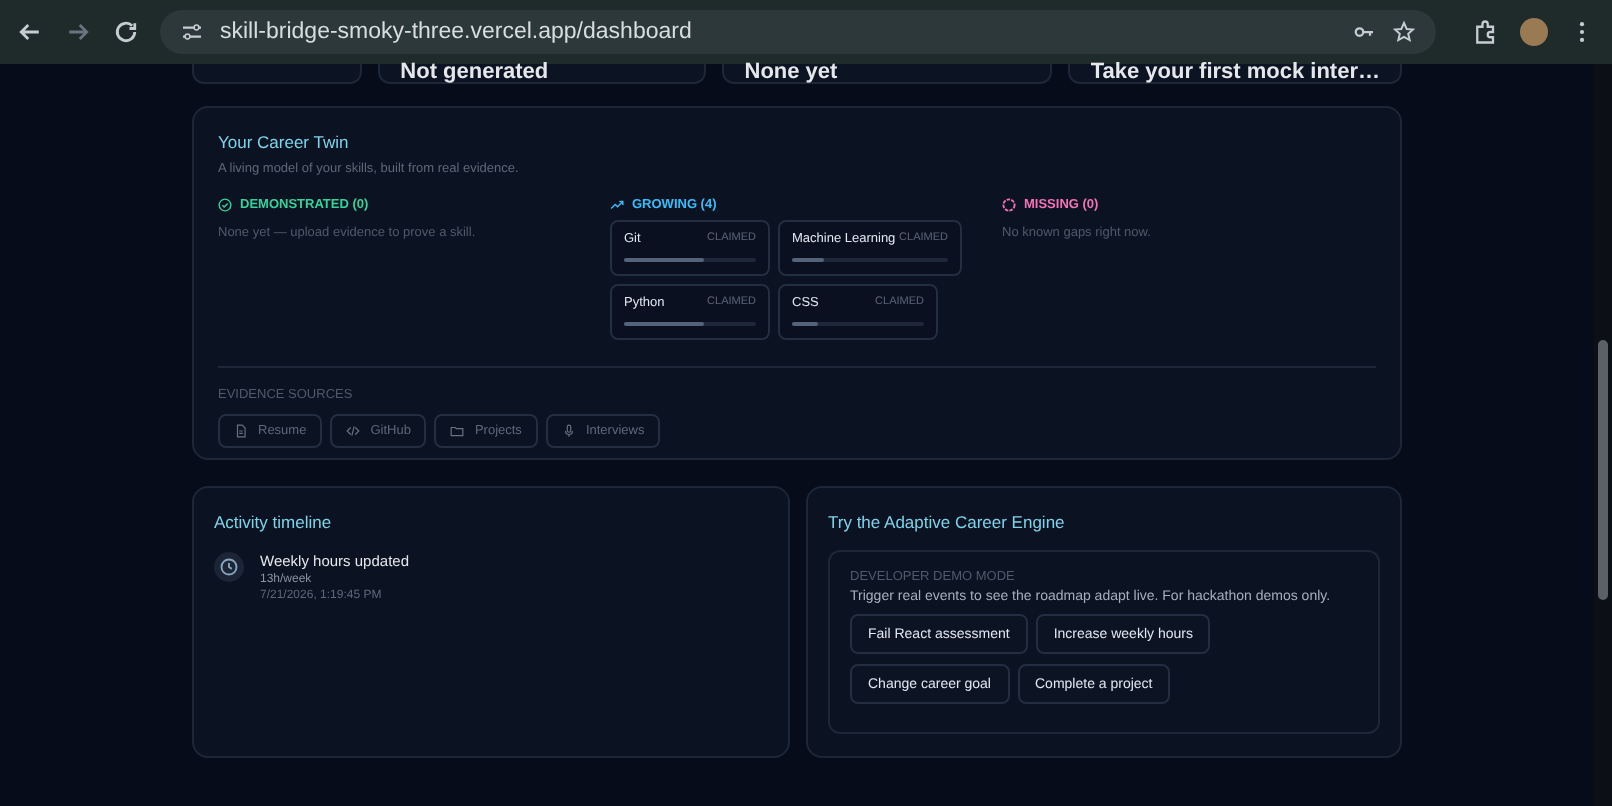  What do you see at coordinates (1534, 32) in the screenshot?
I see `profile-avatar` at bounding box center [1534, 32].